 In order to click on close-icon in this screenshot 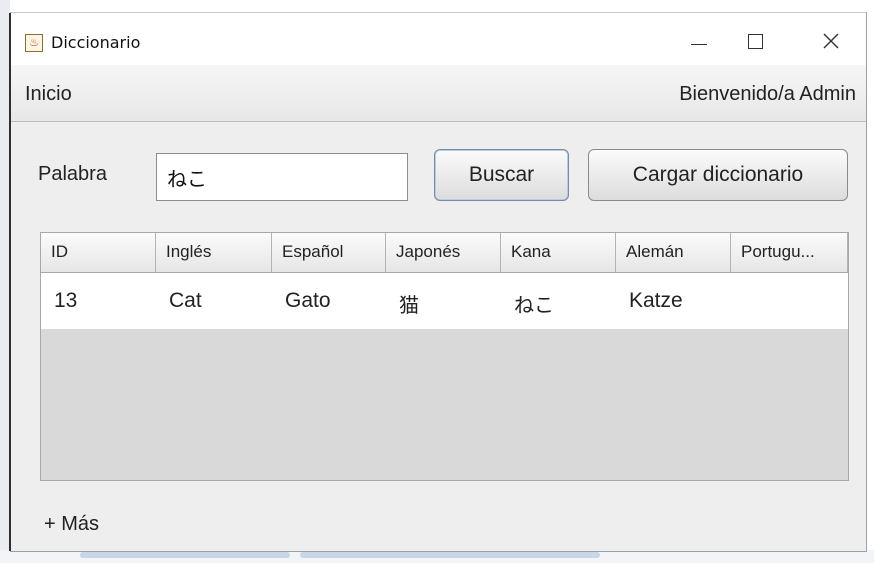, I will do `click(831, 41)`.